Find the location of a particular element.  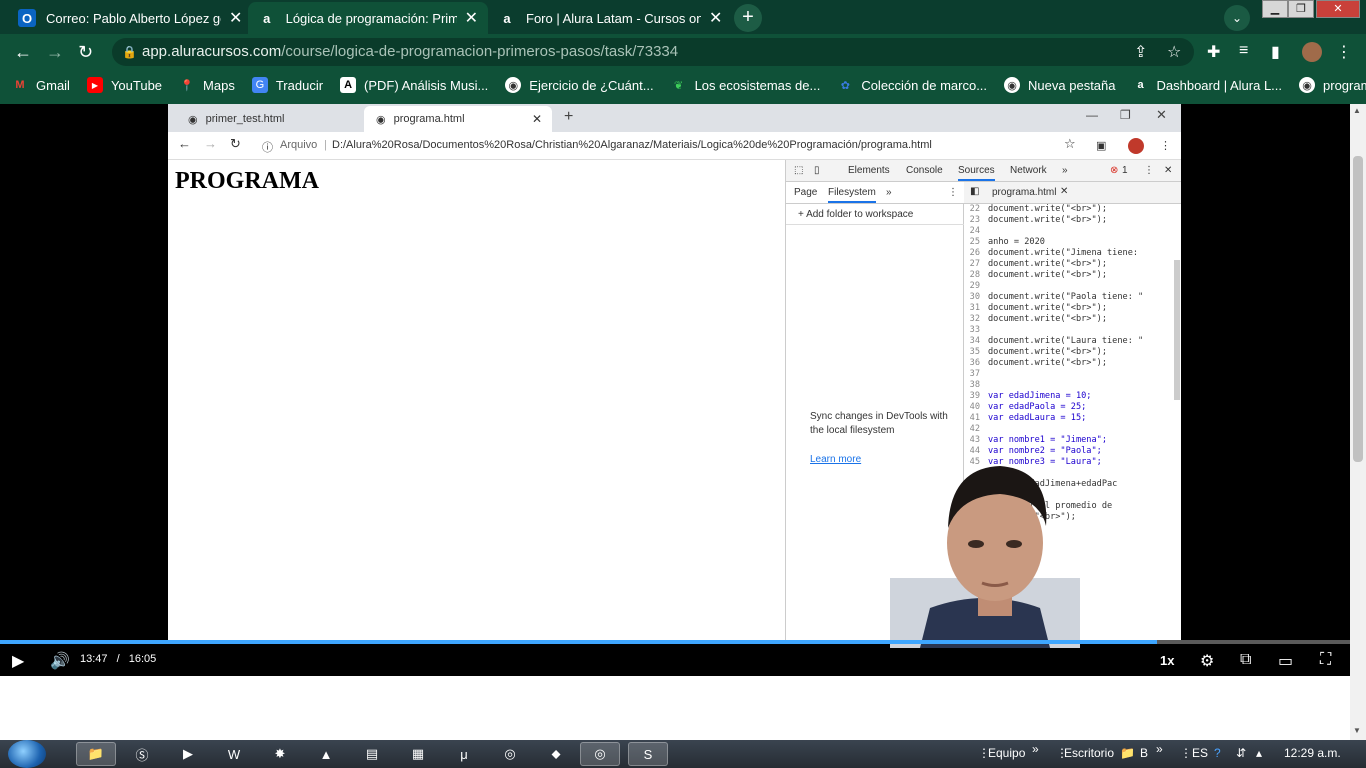

forward-arrow-icon: → is located at coordinates (55, 52).